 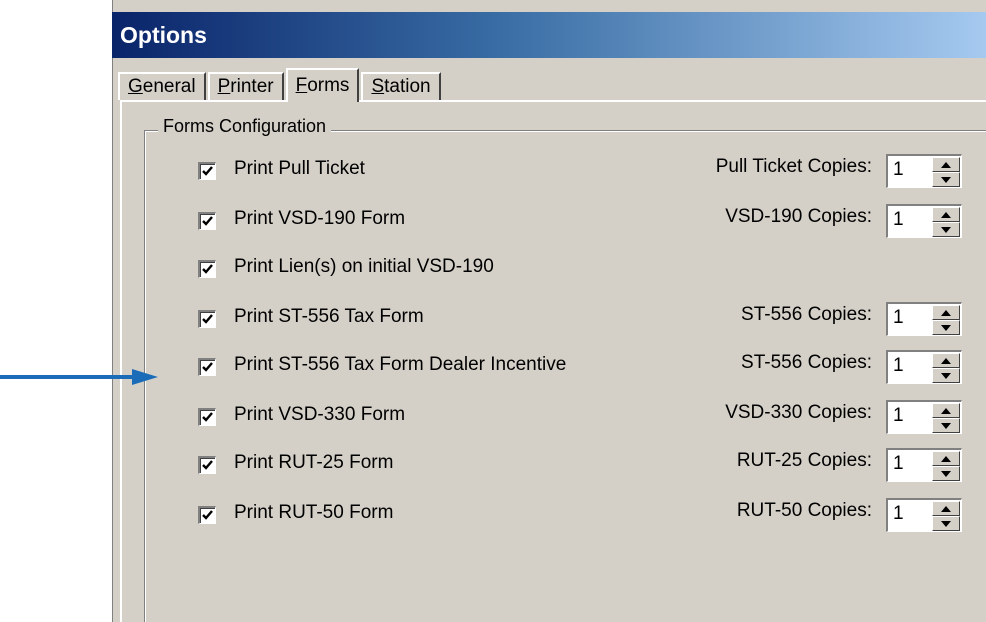 What do you see at coordinates (169, 86) in the screenshot?
I see `tab-general-label: eneral` at bounding box center [169, 86].